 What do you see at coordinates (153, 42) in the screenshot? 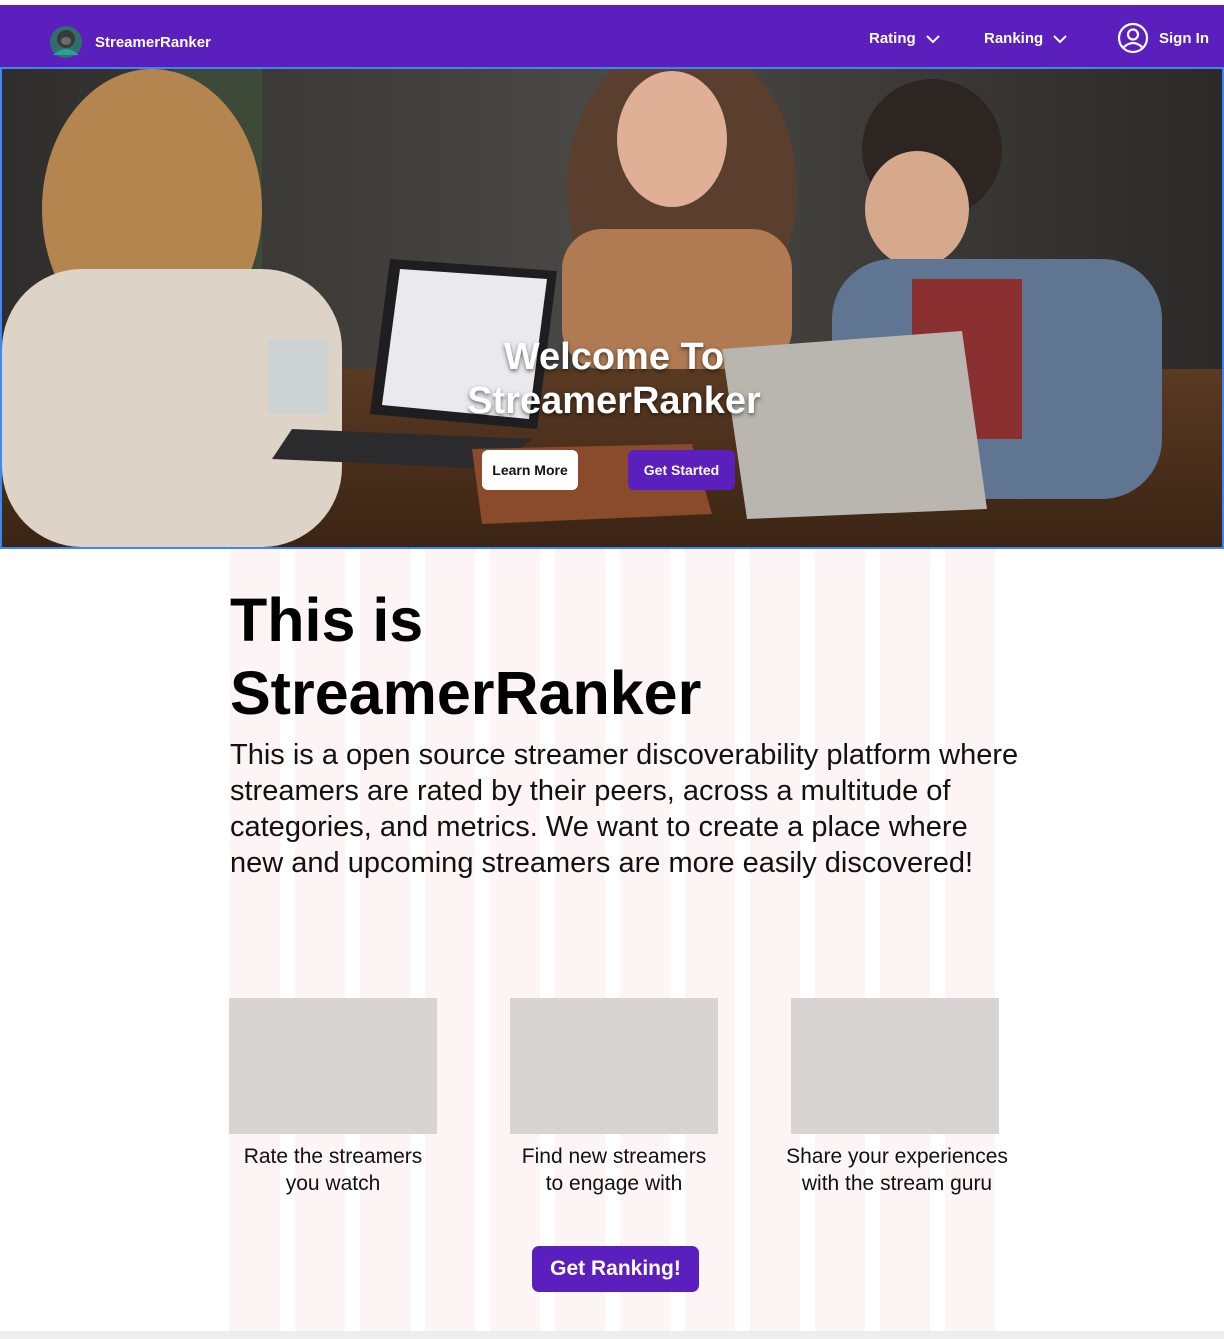
I see `brand-name: StreamerRanker` at bounding box center [153, 42].